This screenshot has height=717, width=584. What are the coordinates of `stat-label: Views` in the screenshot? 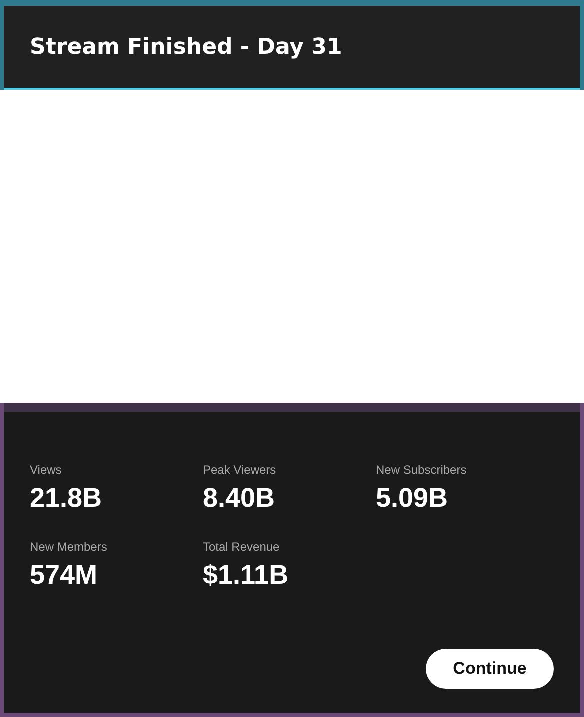 It's located at (46, 470).